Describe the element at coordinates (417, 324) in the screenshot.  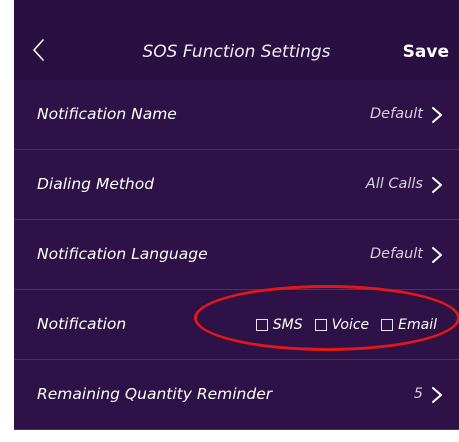
I see `checkbox-label: Email` at that location.